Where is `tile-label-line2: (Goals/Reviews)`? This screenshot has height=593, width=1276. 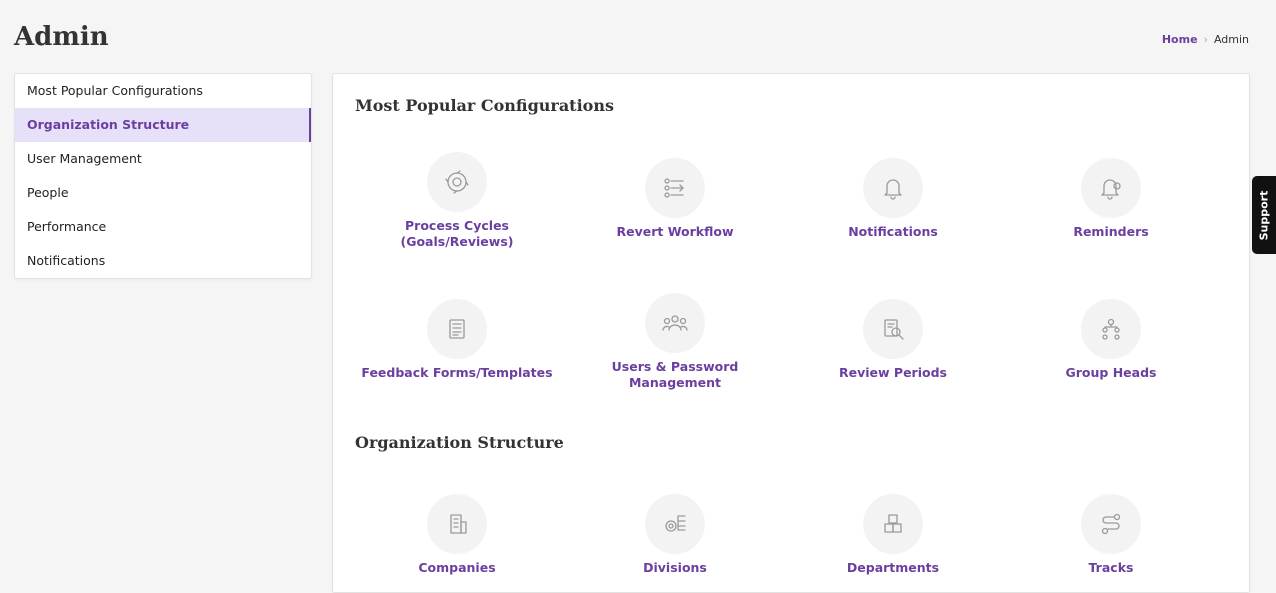 tile-label-line2: (Goals/Reviews) is located at coordinates (457, 241).